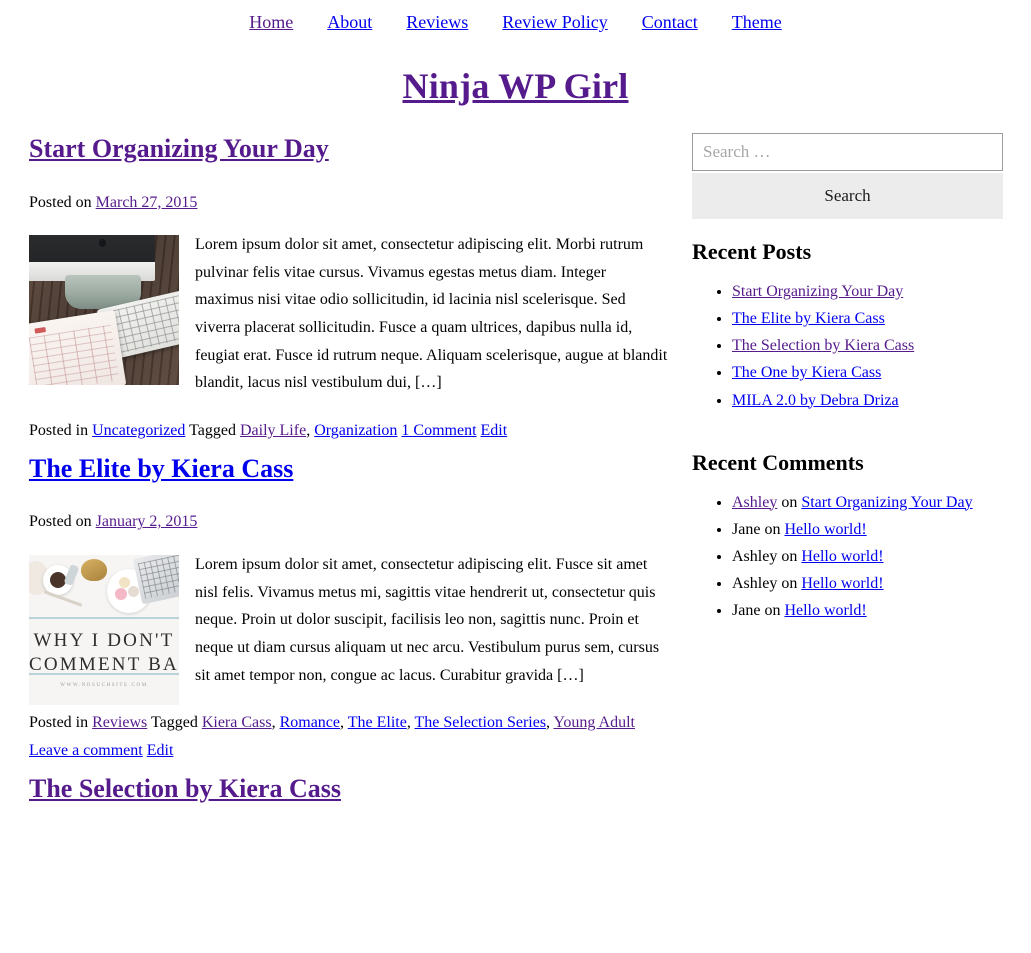 The image size is (1031, 953). Describe the element at coordinates (138, 430) in the screenshot. I see `post-category-link: Uncategorized` at that location.